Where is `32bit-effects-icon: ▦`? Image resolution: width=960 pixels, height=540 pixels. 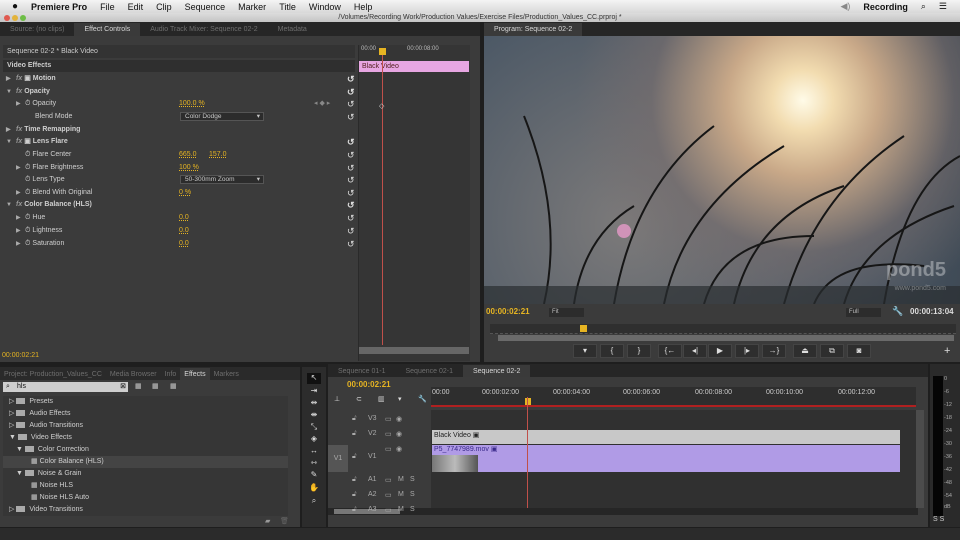 32bit-effects-icon: ▦ is located at coordinates (155, 386).